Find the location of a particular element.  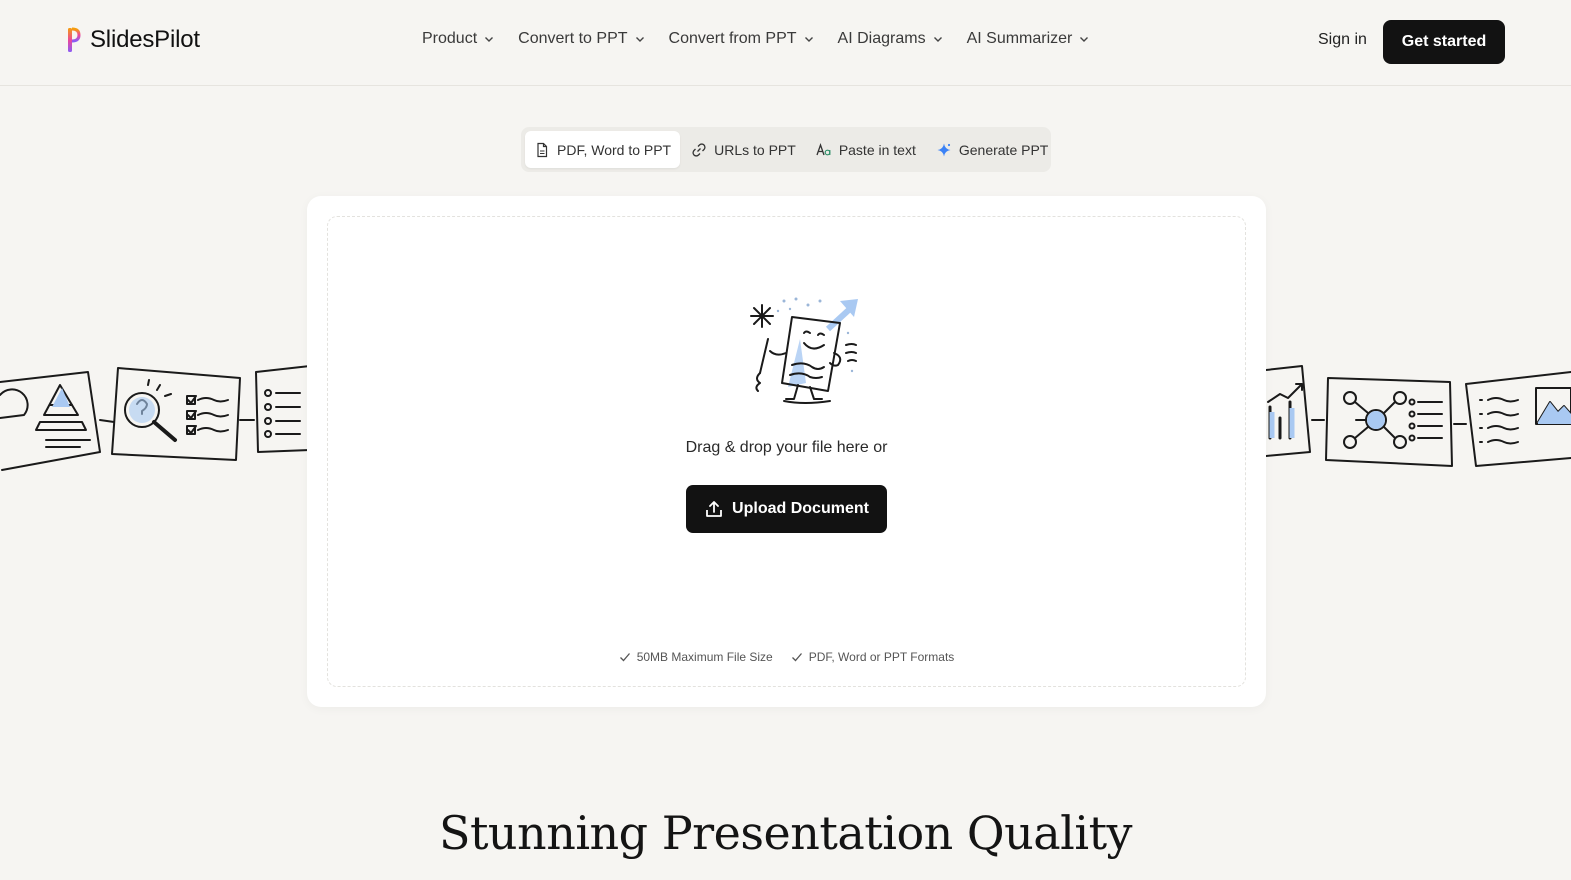

nav-ai-diagrams: AI Diagrams is located at coordinates (890, 39).